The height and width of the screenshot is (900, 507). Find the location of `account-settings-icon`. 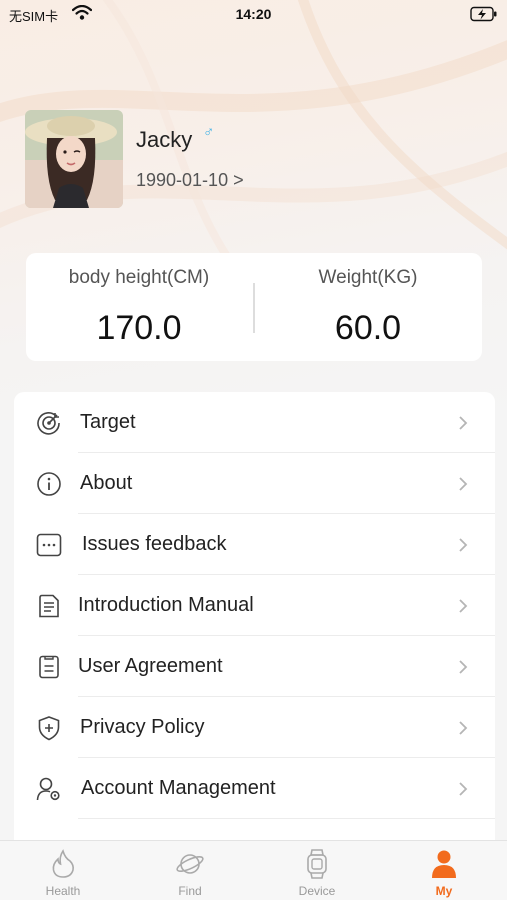

account-settings-icon is located at coordinates (49, 789).